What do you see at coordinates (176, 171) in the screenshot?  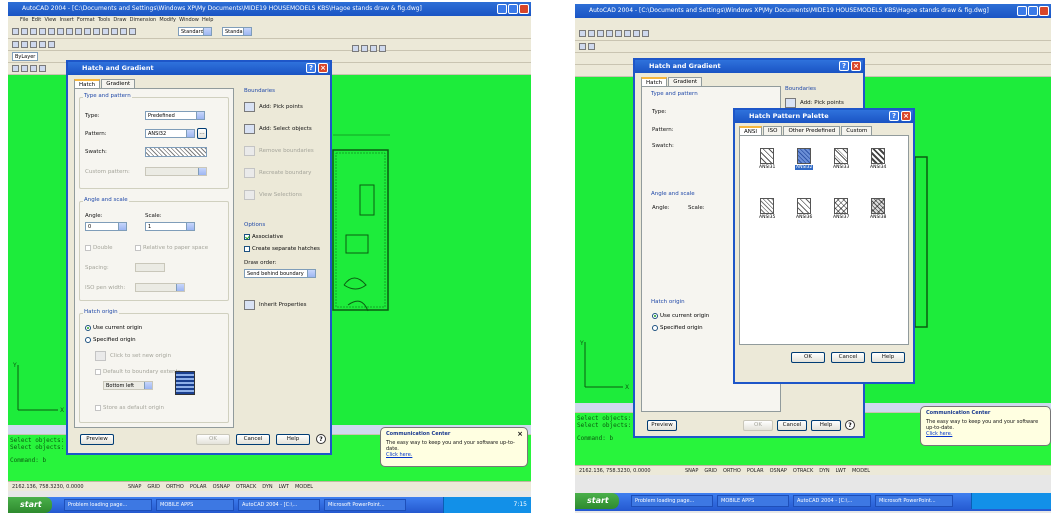 I see `custom-pattern-select` at bounding box center [176, 171].